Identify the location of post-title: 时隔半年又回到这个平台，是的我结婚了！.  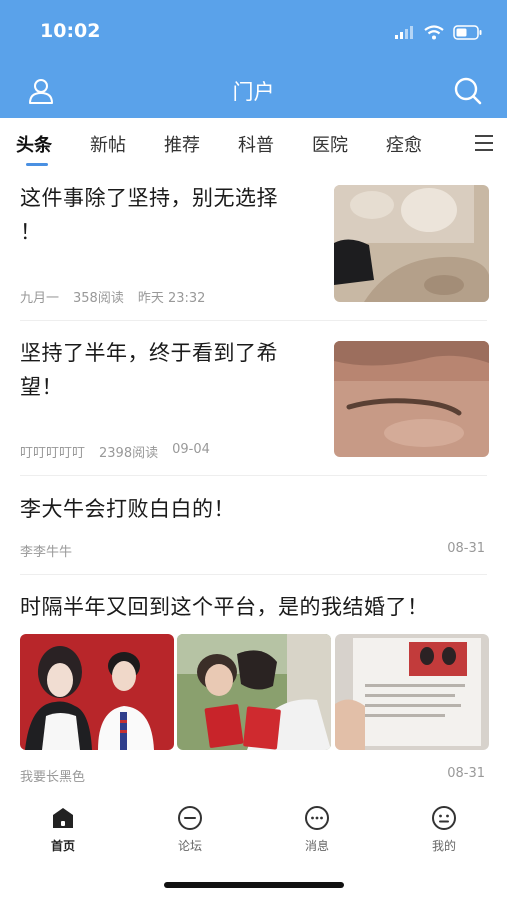
(224, 607).